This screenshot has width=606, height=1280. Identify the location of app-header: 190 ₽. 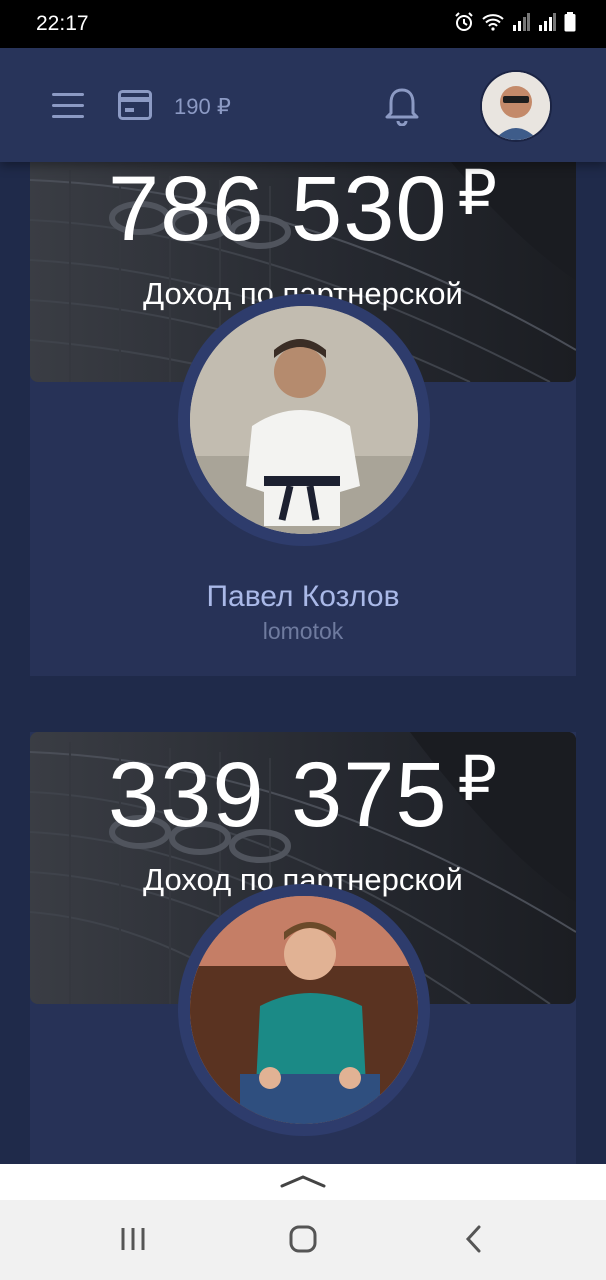
(303, 105).